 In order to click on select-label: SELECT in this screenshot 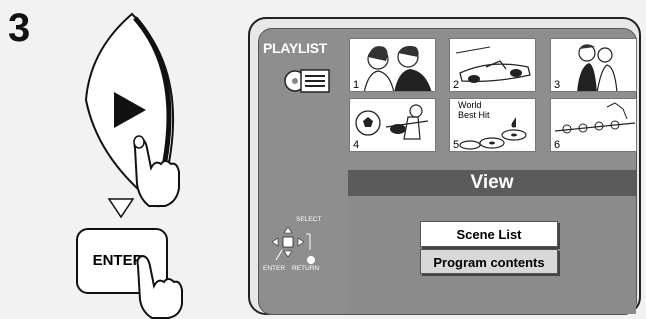, I will do `click(309, 219)`.